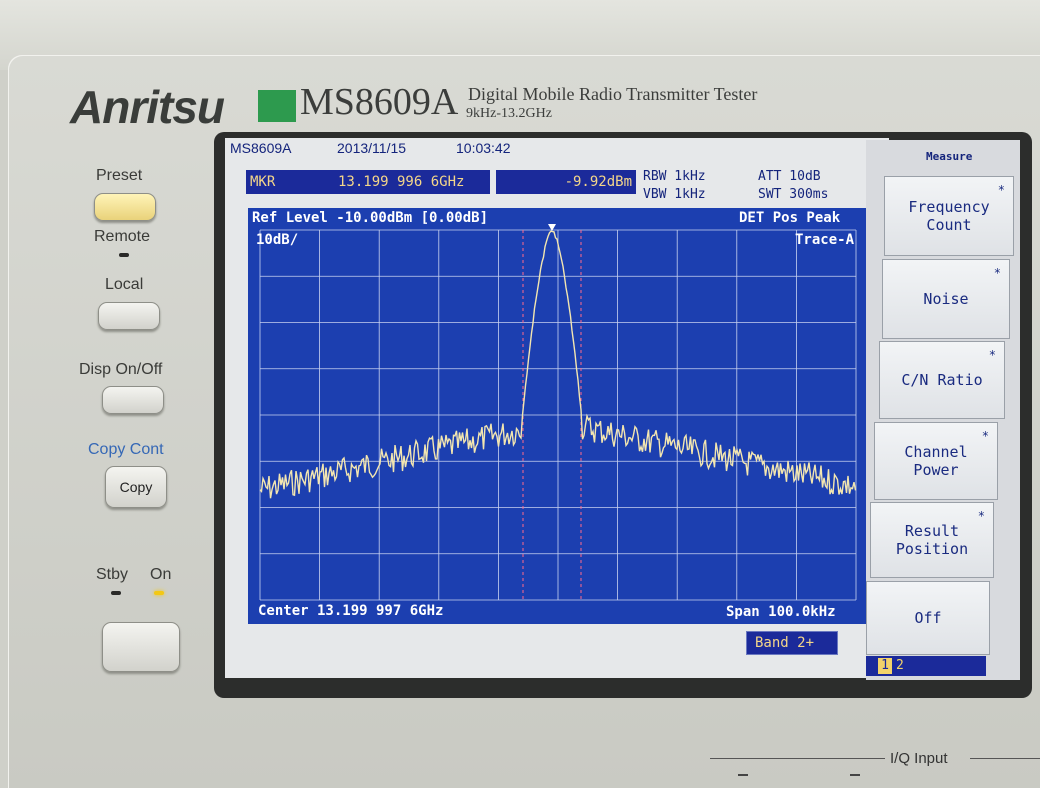  Describe the element at coordinates (372, 148) in the screenshot. I see `screen-date: 2013/11/15` at that location.